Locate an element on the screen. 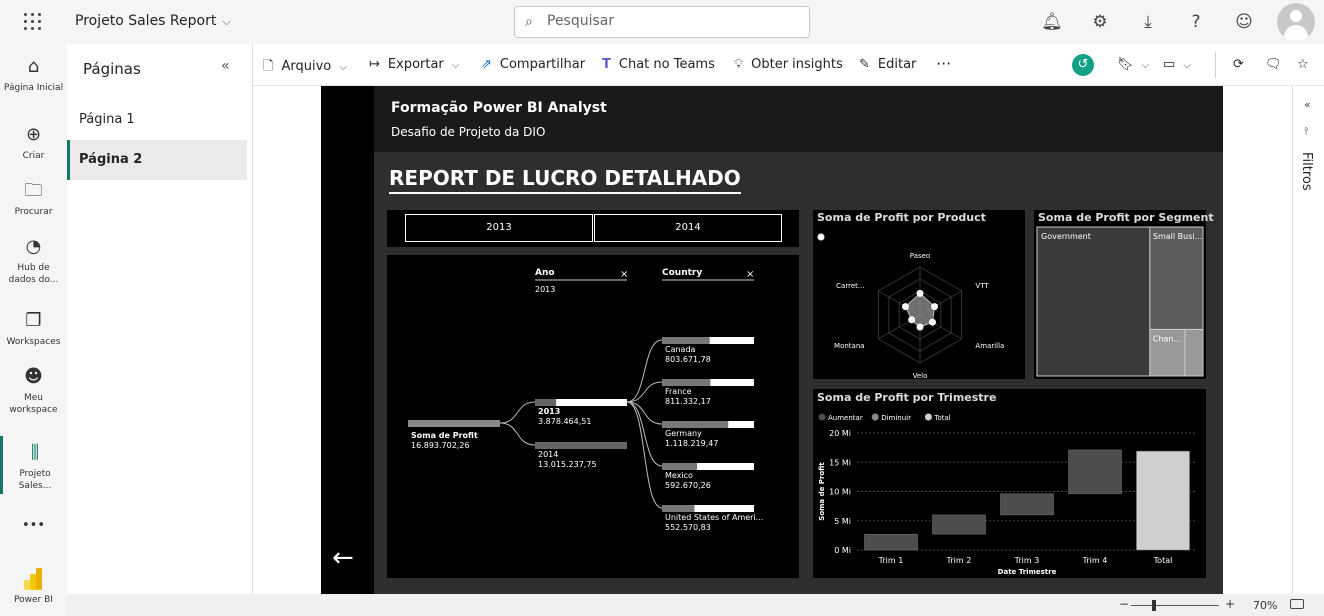  tree-year-value: 3.878.464,51 is located at coordinates (564, 421).